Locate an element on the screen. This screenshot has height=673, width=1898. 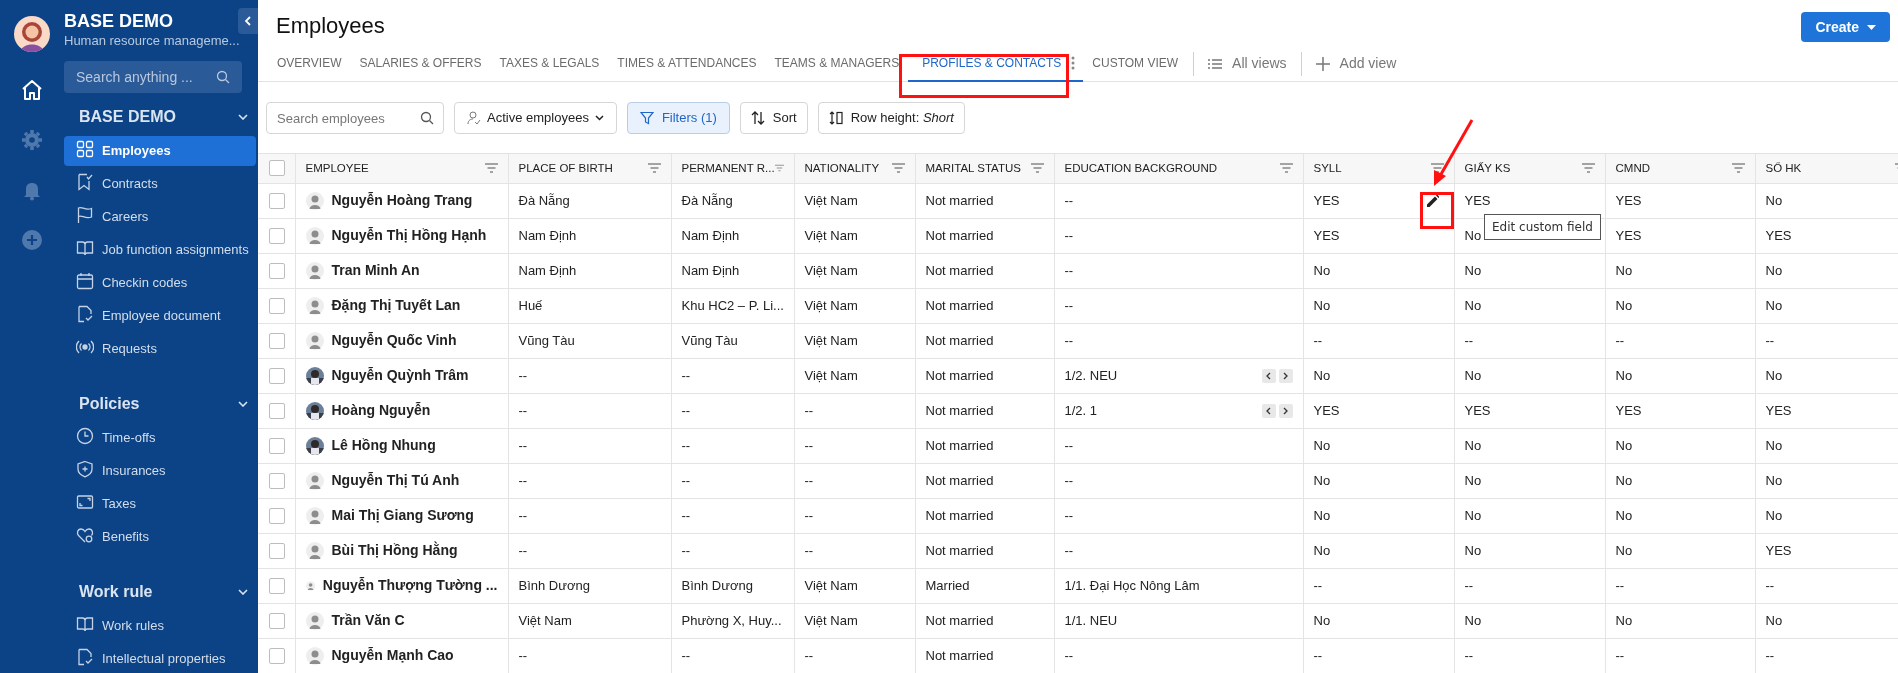
employee-name: Lê Hồng Nhung is located at coordinates (383, 445).